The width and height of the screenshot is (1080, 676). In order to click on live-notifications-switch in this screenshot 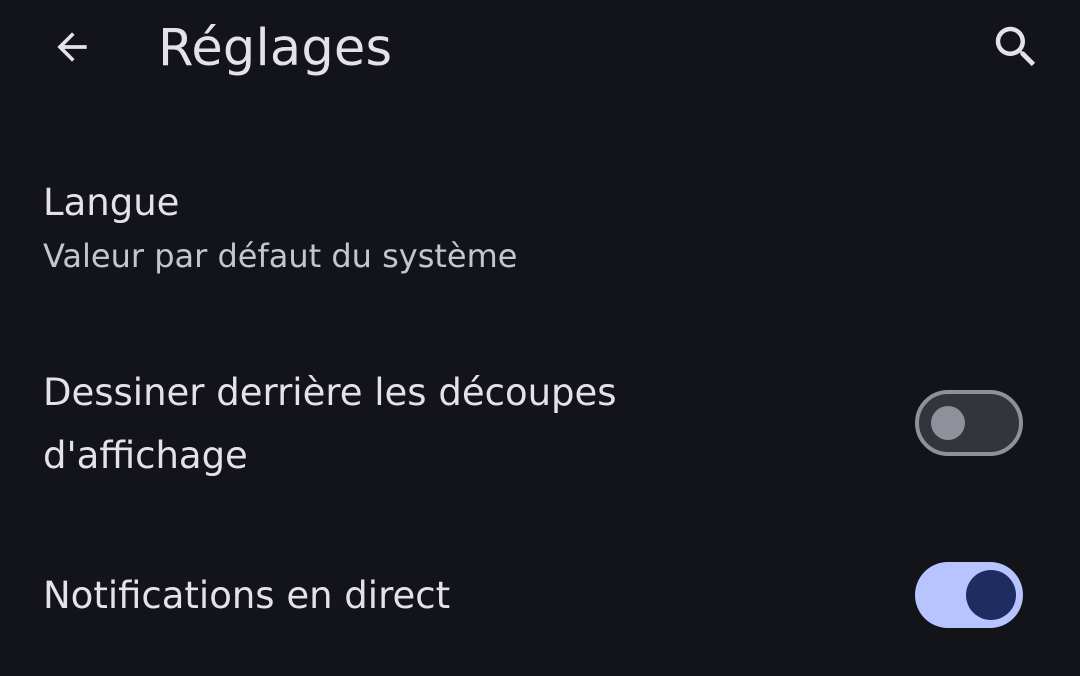, I will do `click(969, 595)`.